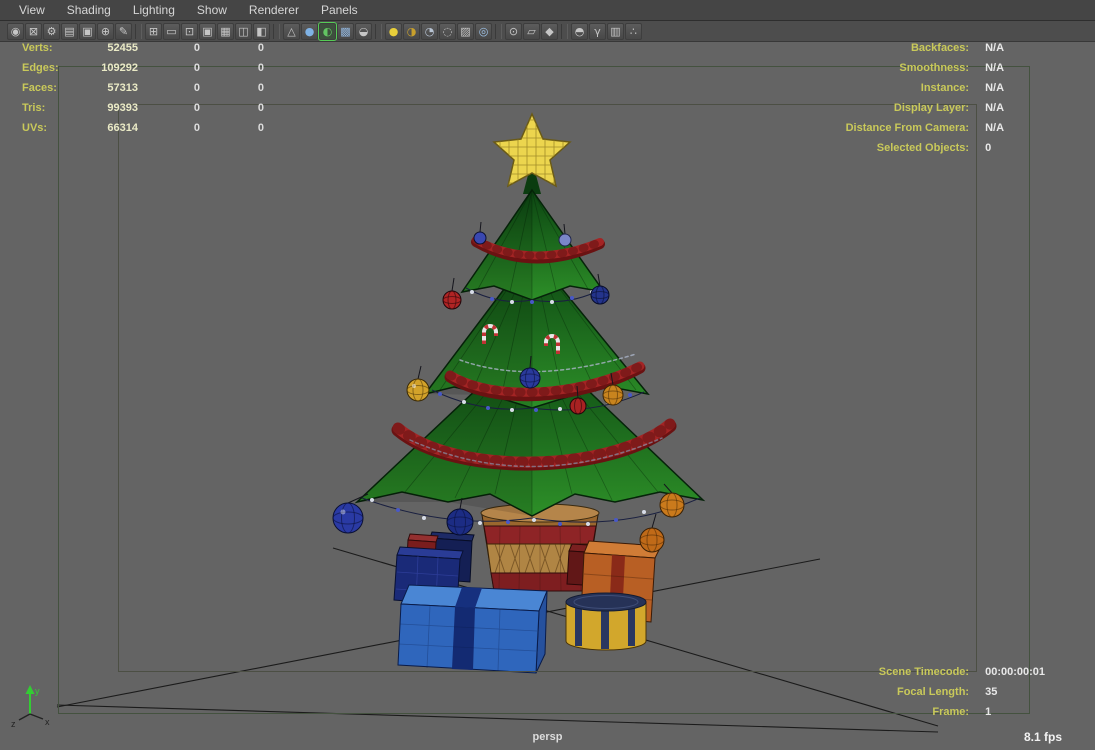 The height and width of the screenshot is (750, 1095). Describe the element at coordinates (345, 31) in the screenshot. I see `textured-icon: ▩` at that location.